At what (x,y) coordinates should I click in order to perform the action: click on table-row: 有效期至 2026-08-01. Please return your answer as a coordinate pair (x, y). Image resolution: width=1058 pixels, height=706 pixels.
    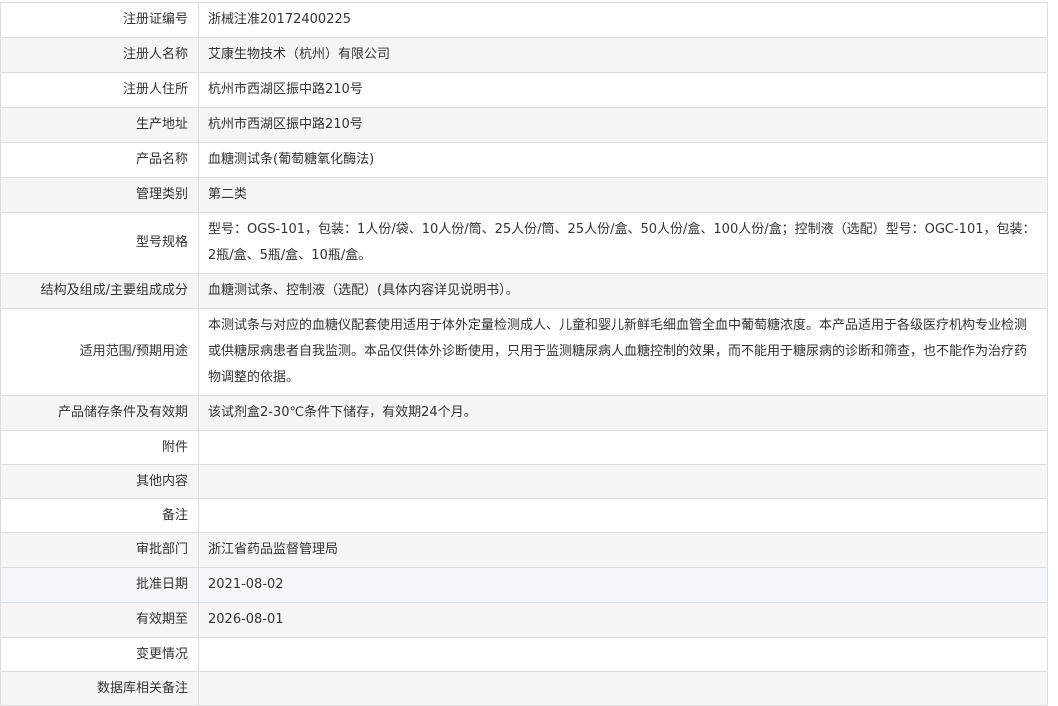
    Looking at the image, I should click on (524, 620).